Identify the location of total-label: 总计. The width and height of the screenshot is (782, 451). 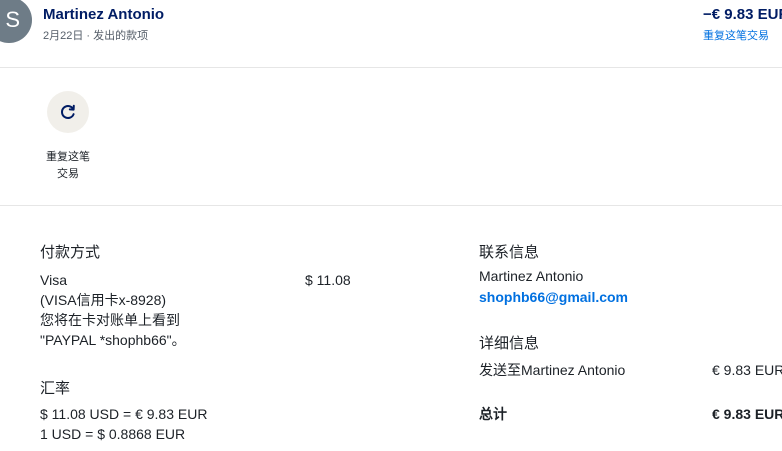
(493, 414).